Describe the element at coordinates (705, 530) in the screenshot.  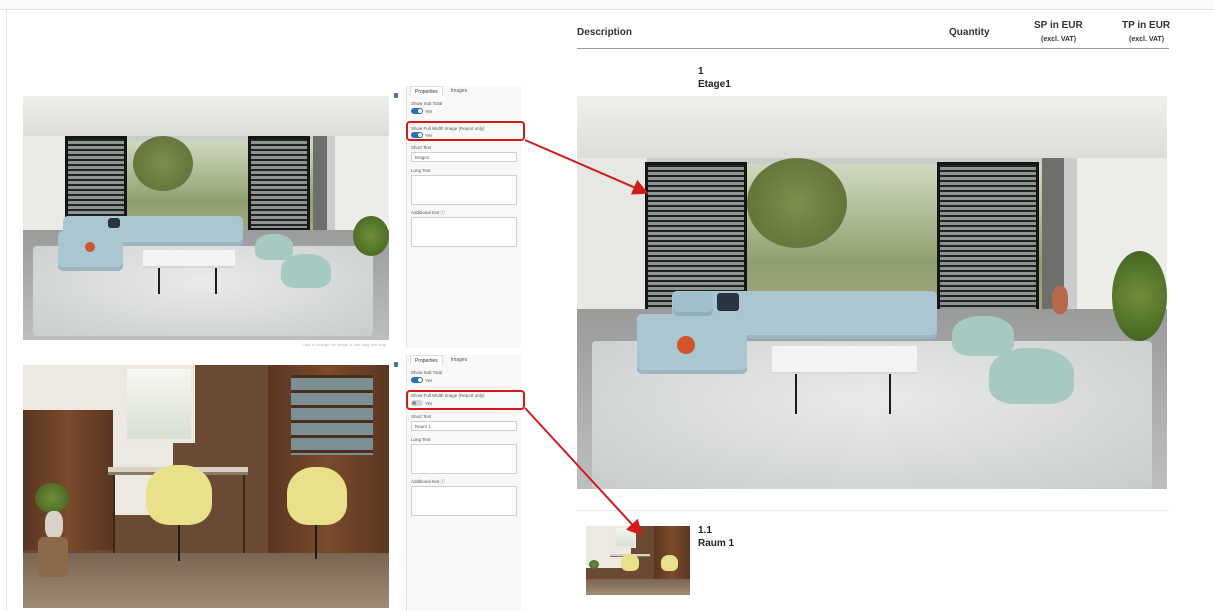
I see `item-number: 1.1` at that location.